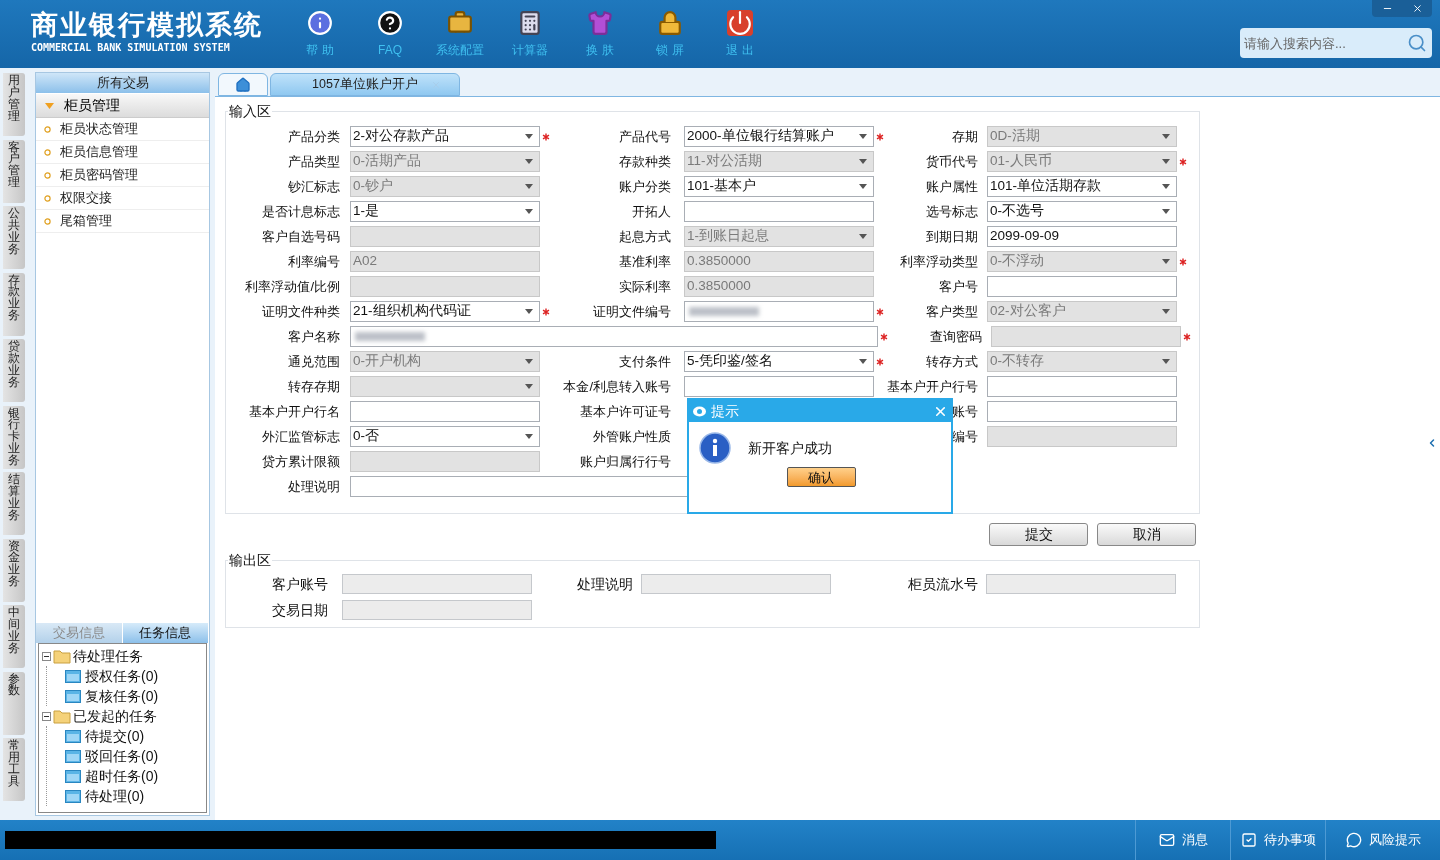  Describe the element at coordinates (1182, 840) in the screenshot. I see `status-button: 消息` at that location.